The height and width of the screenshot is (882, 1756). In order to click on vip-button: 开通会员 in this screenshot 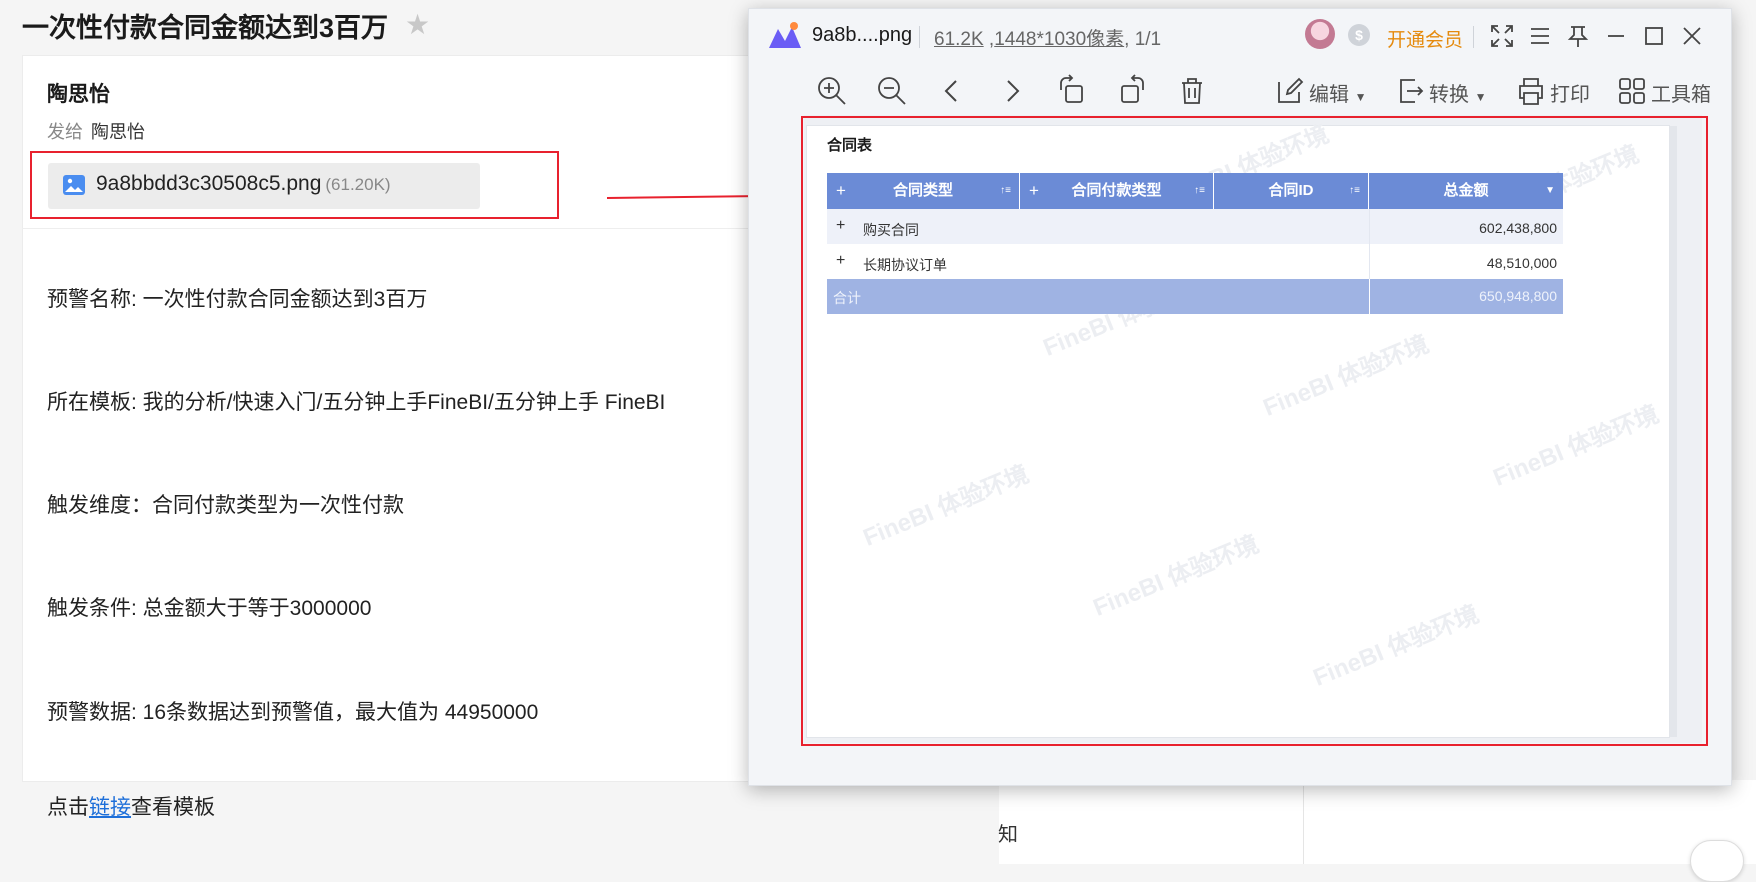, I will do `click(1425, 38)`.